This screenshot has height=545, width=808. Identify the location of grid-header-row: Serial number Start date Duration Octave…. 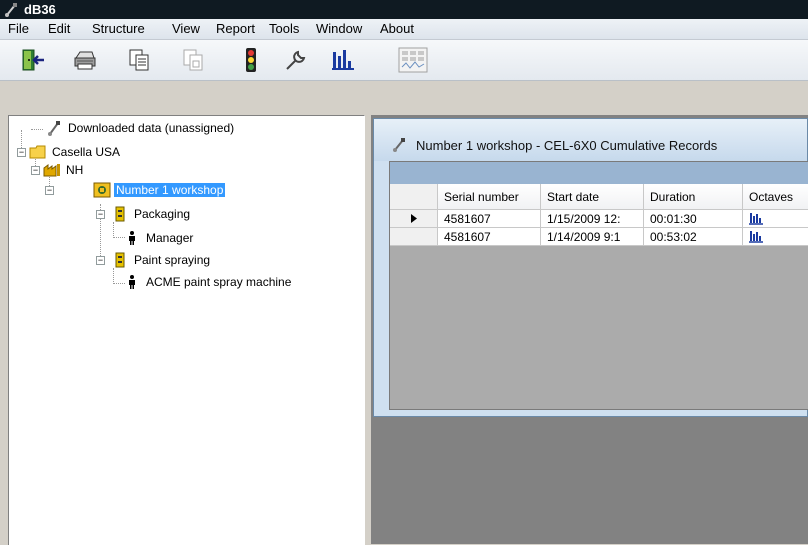
(599, 197).